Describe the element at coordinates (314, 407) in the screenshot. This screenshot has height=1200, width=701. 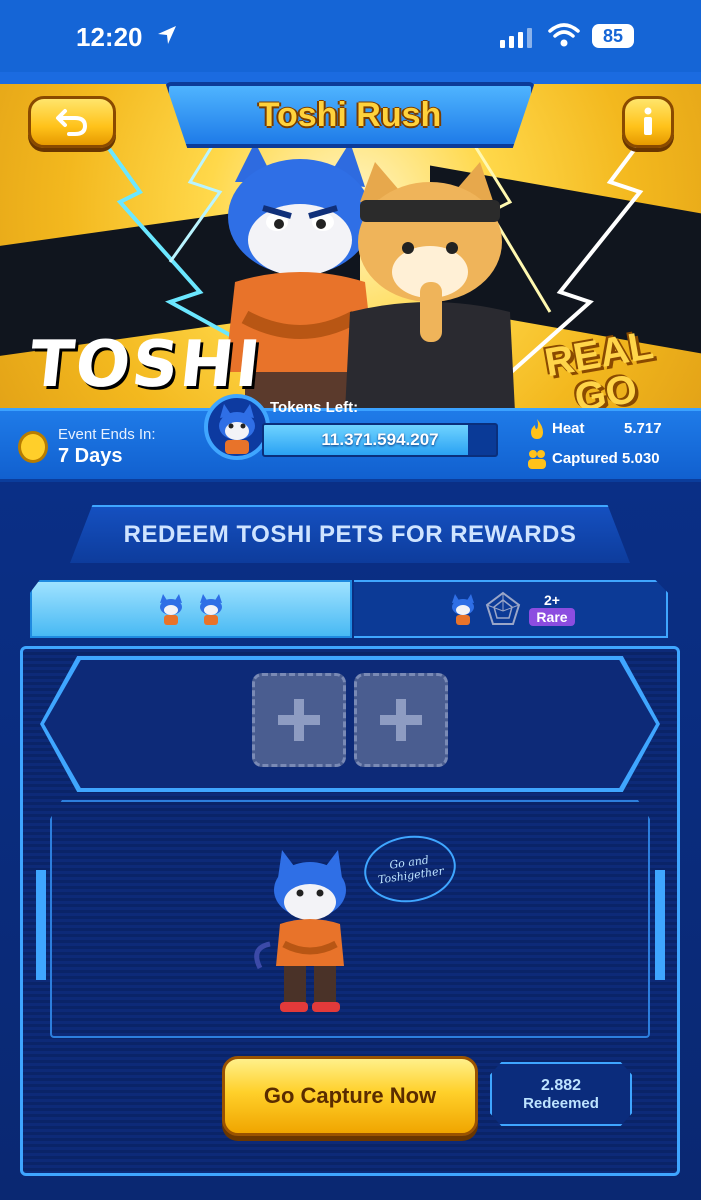
I see `tokens-left-label: Tokens Left:` at that location.